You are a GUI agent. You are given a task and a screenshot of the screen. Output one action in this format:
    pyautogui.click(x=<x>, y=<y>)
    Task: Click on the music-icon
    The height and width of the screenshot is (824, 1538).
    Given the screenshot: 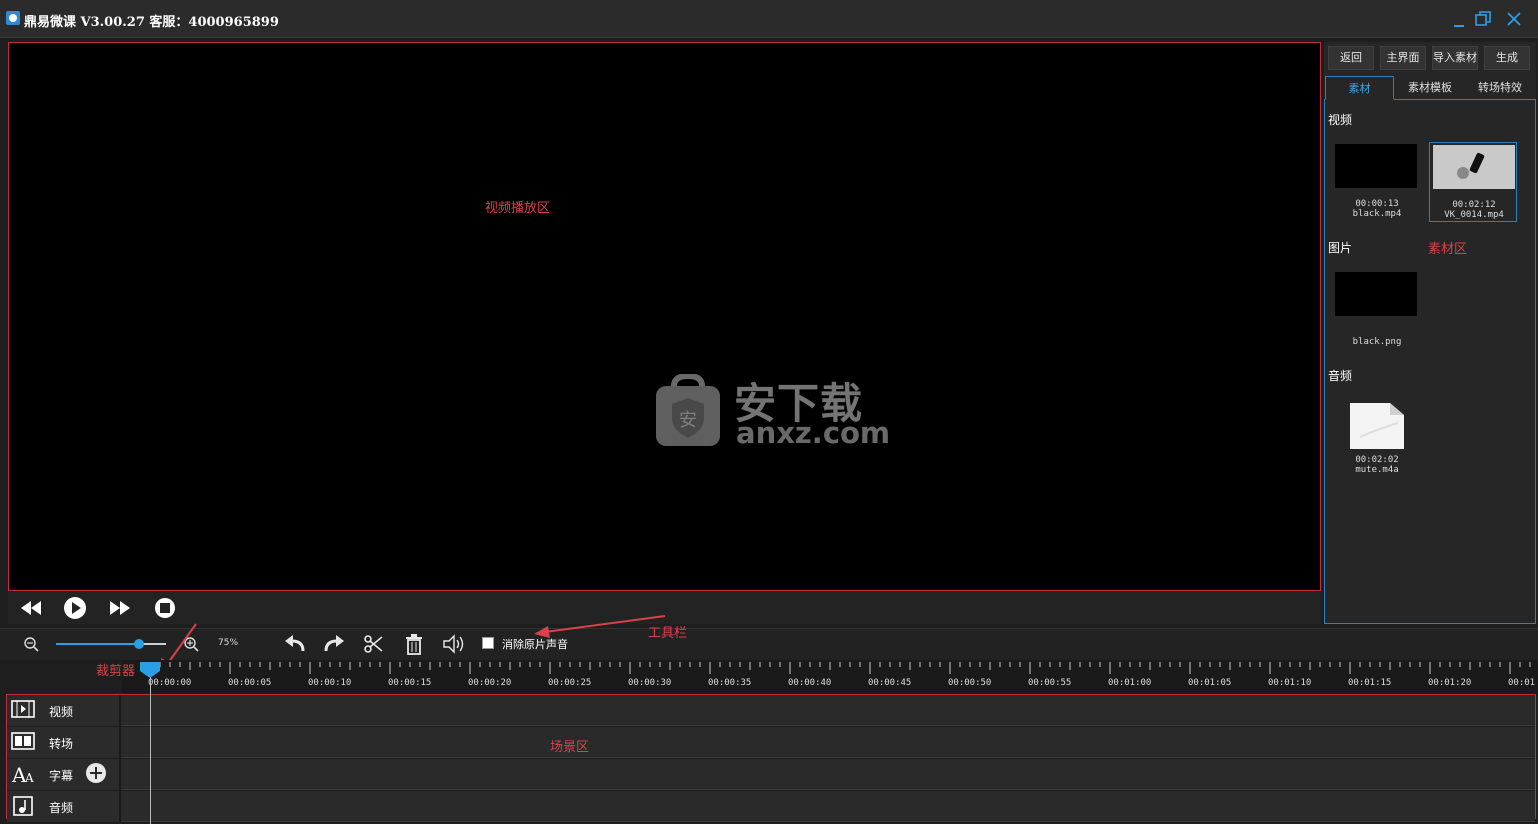 What is the action you would take?
    pyautogui.click(x=23, y=806)
    